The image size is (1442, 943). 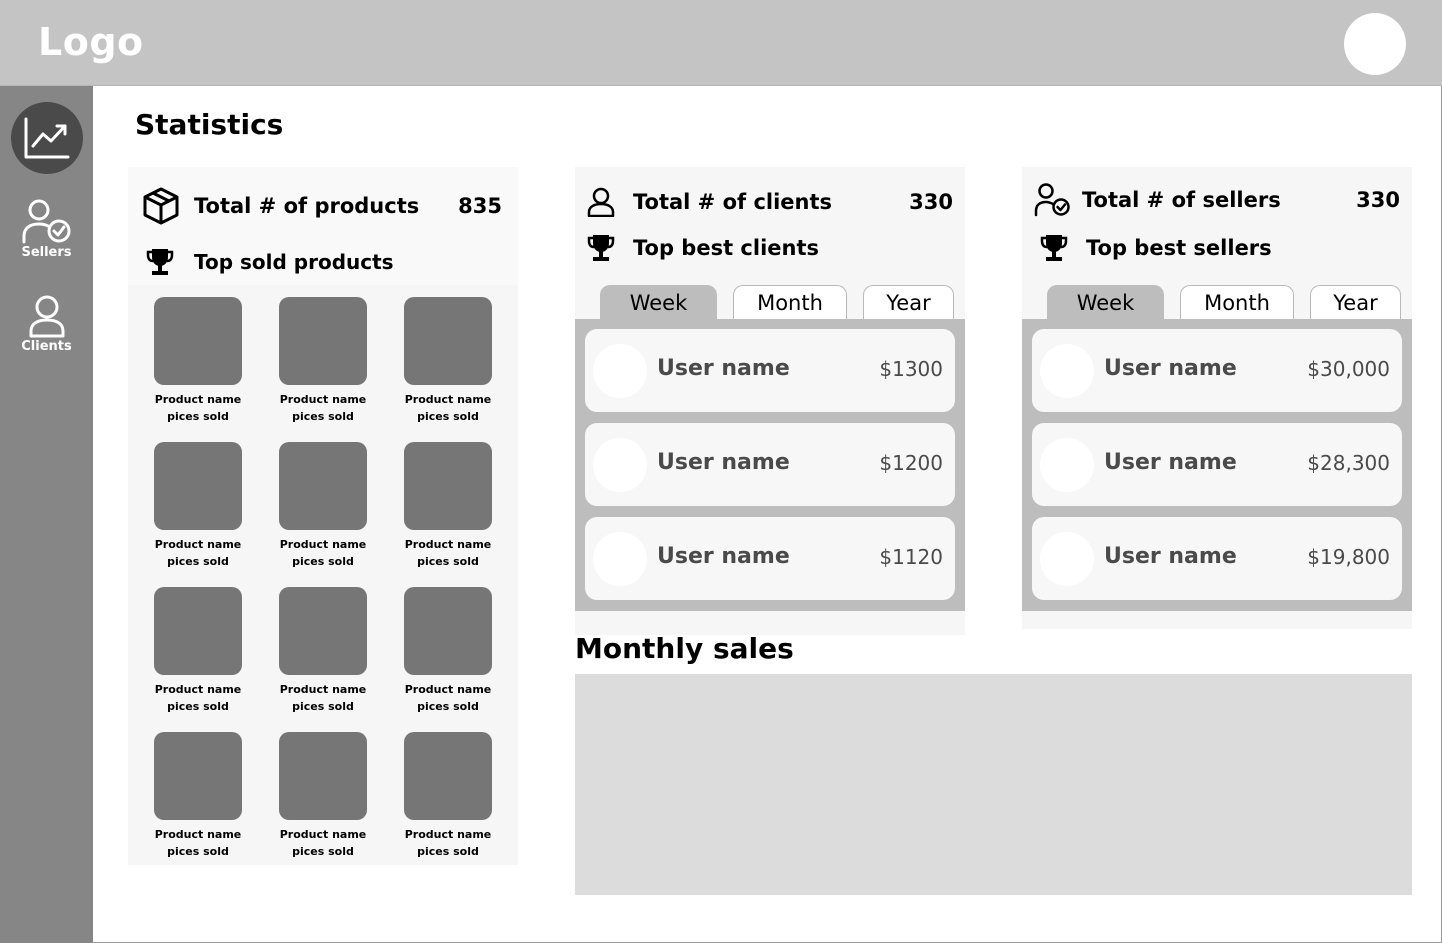 What do you see at coordinates (601, 248) in the screenshot?
I see `trophy-icon` at bounding box center [601, 248].